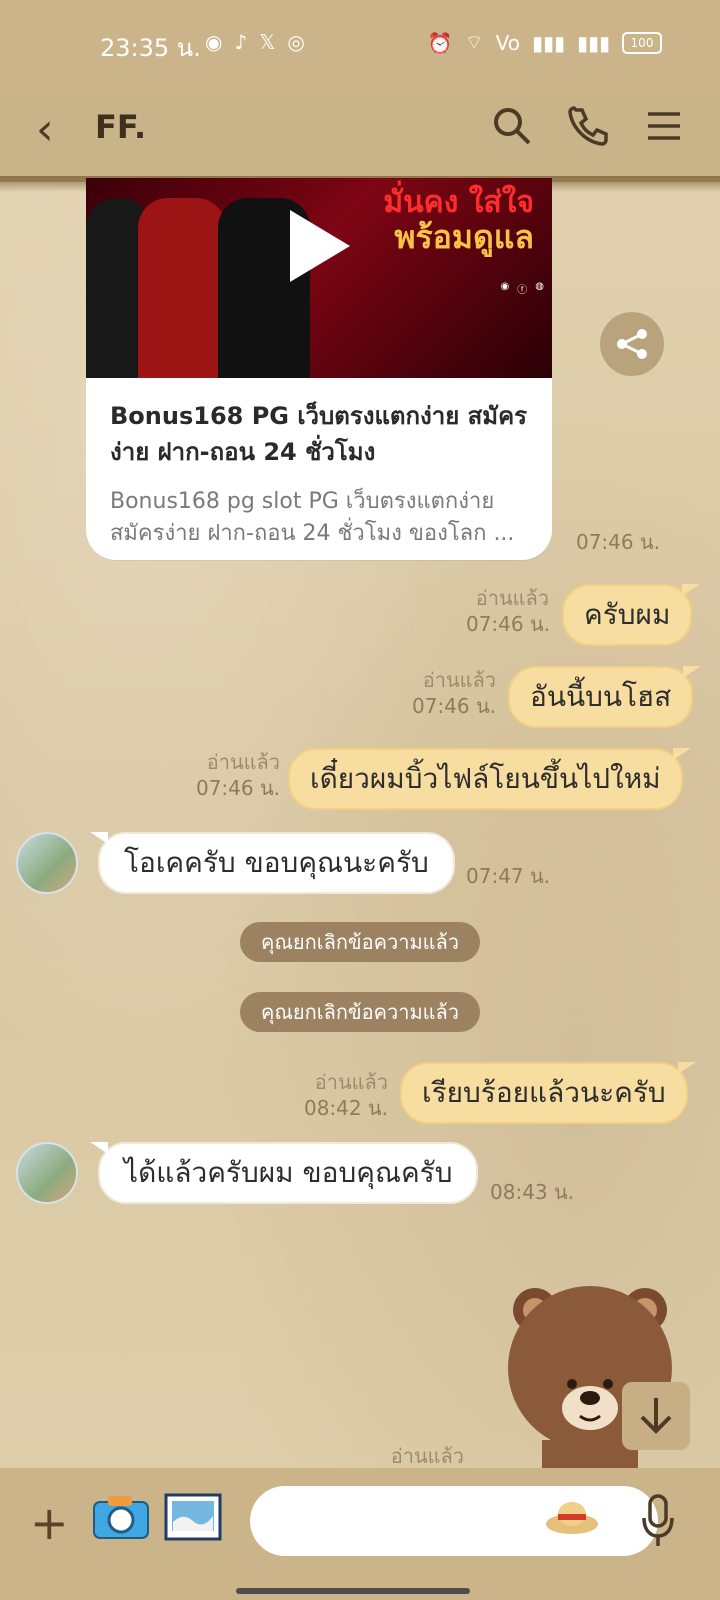  I want to click on facebook-icon: ⓕ, so click(522, 290).